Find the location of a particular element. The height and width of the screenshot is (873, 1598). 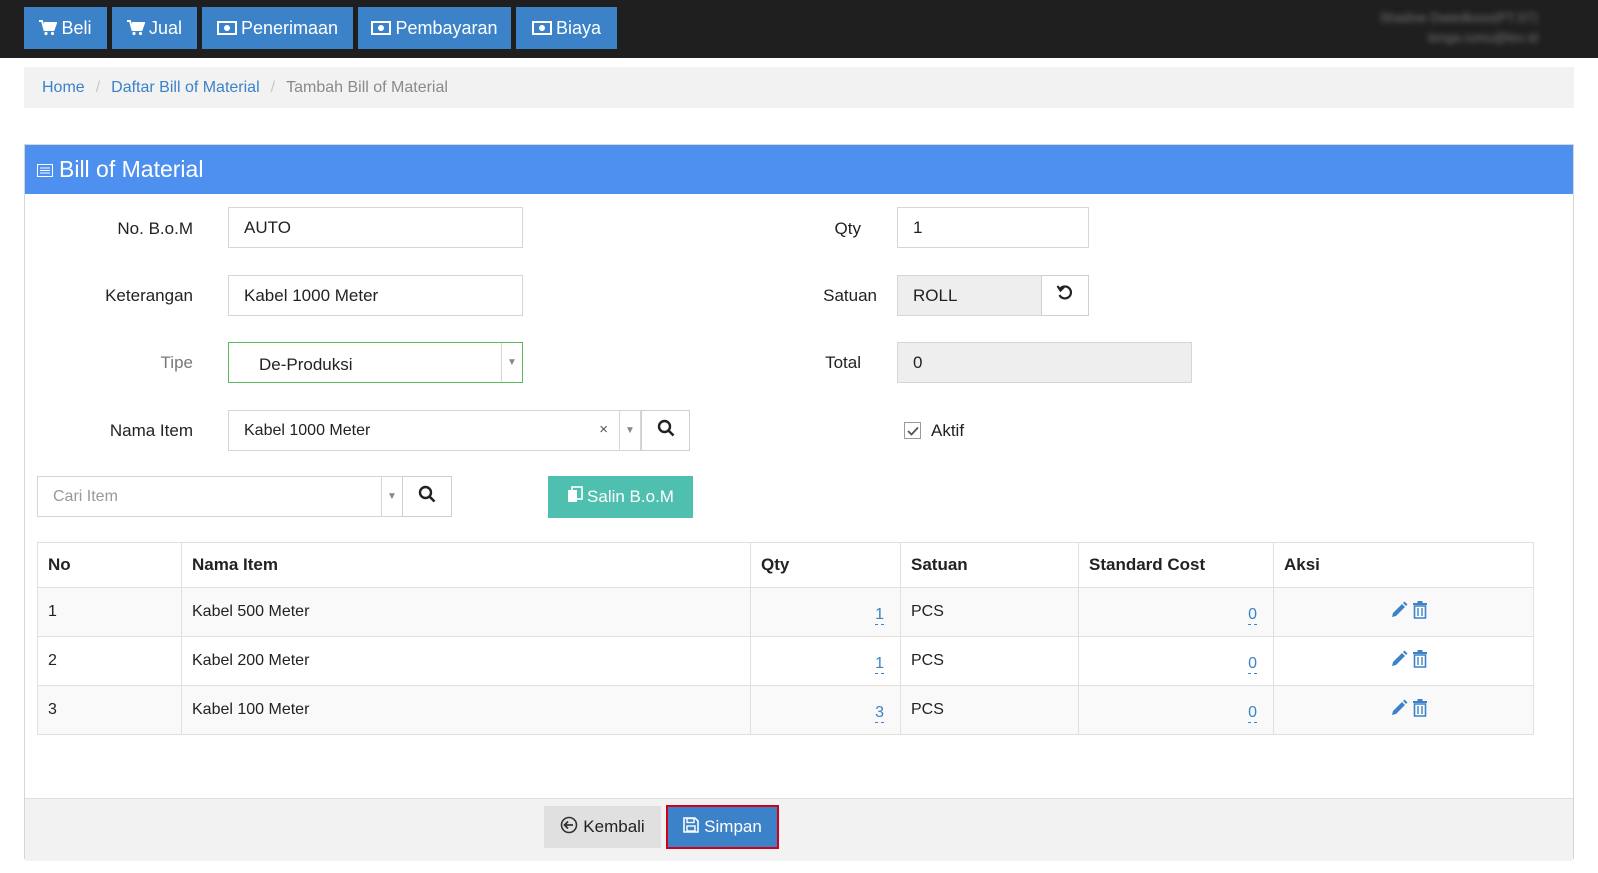

aktif-checkbox is located at coordinates (912, 430).